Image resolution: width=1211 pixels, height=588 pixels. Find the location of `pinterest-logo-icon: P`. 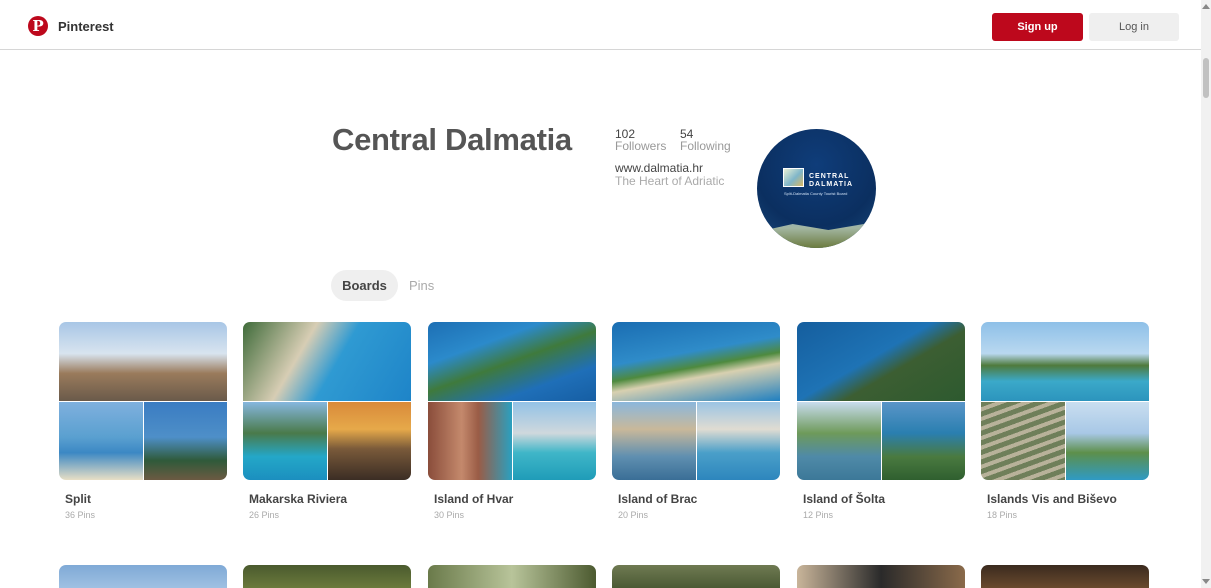

pinterest-logo-icon: P is located at coordinates (38, 26).